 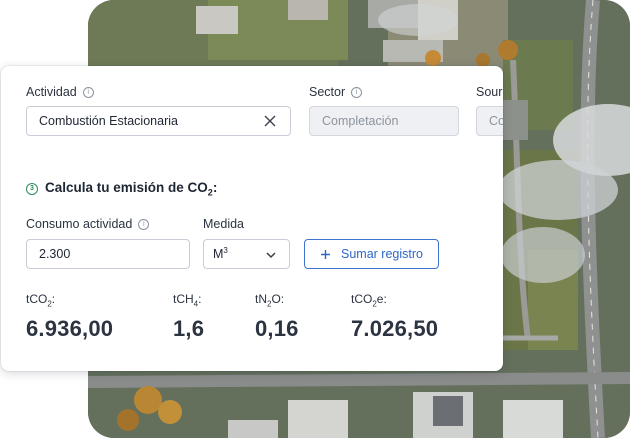 What do you see at coordinates (126, 187) in the screenshot?
I see `calc-title-prefix: Calcula tu emisión de CO` at bounding box center [126, 187].